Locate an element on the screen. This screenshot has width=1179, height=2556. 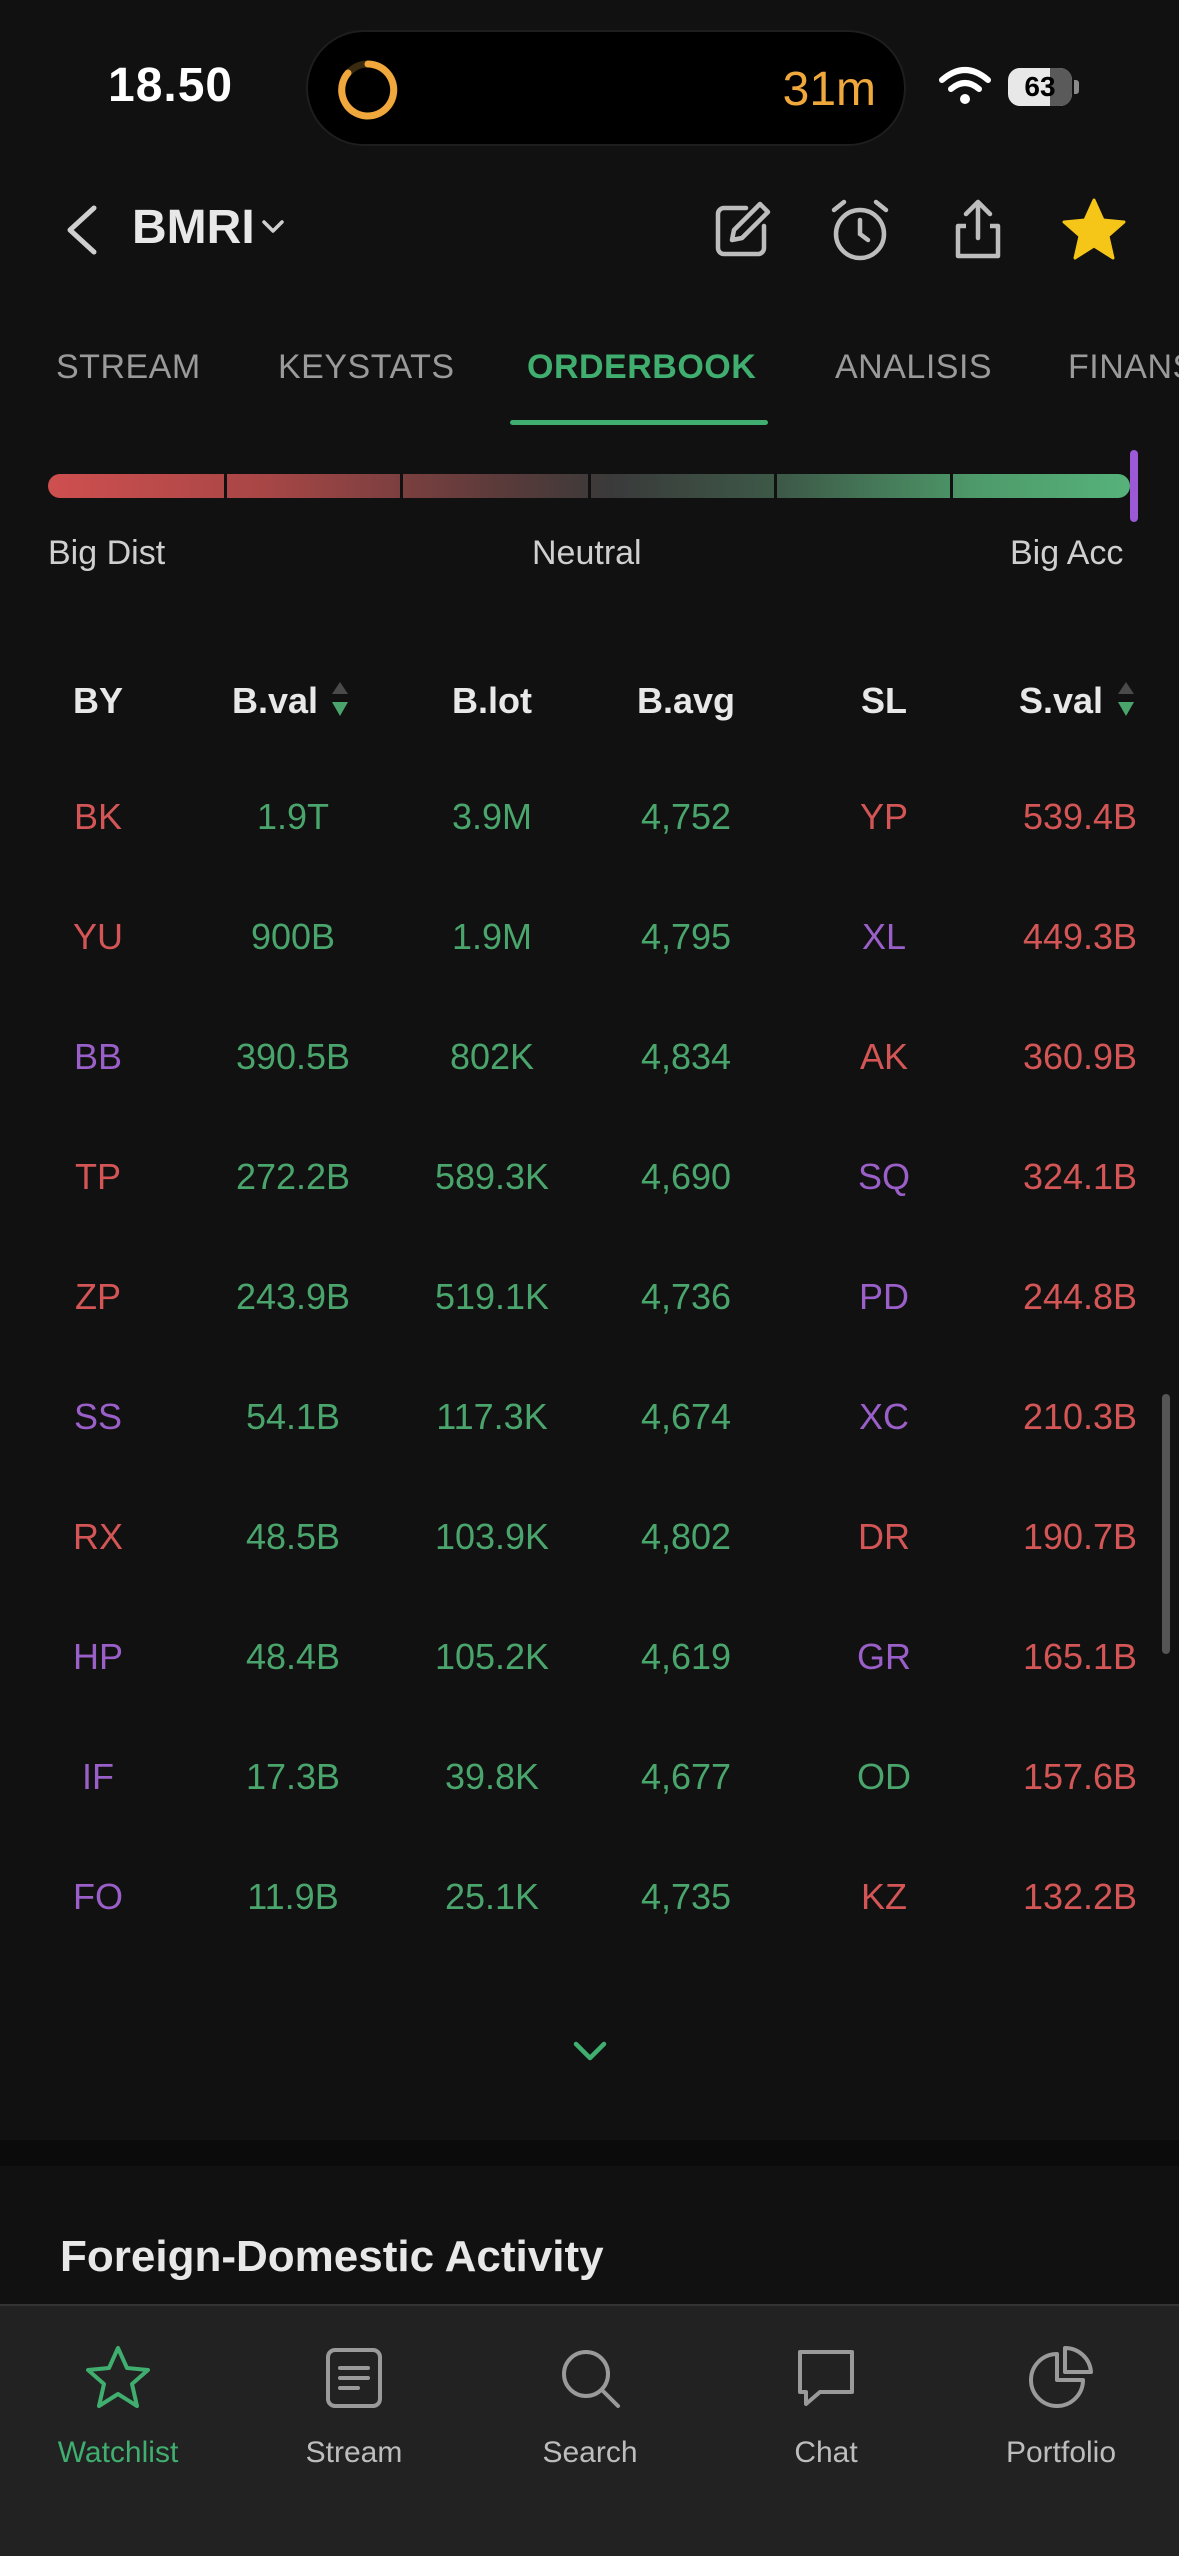
battery-level: 63 is located at coordinates (1040, 86).